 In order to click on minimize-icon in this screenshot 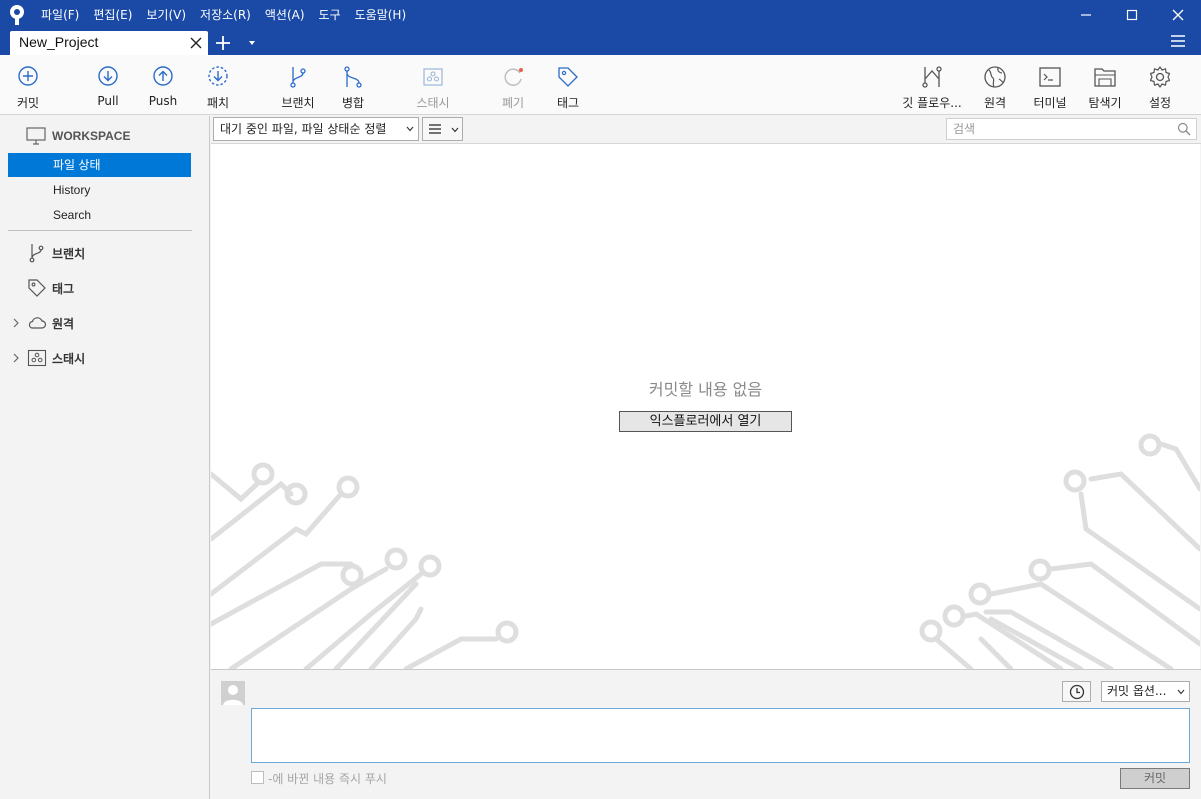, I will do `click(1086, 15)`.